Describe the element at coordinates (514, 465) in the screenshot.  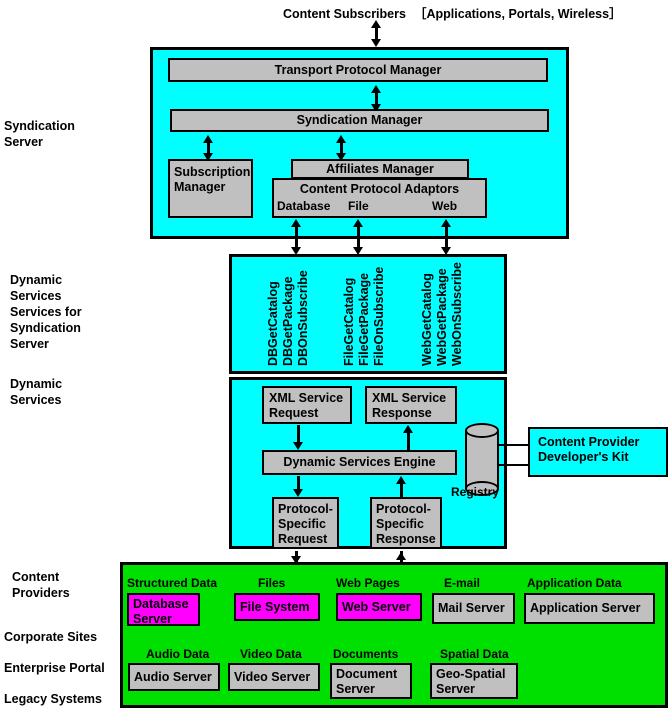
I see `registry-kit-connector-bottom` at that location.